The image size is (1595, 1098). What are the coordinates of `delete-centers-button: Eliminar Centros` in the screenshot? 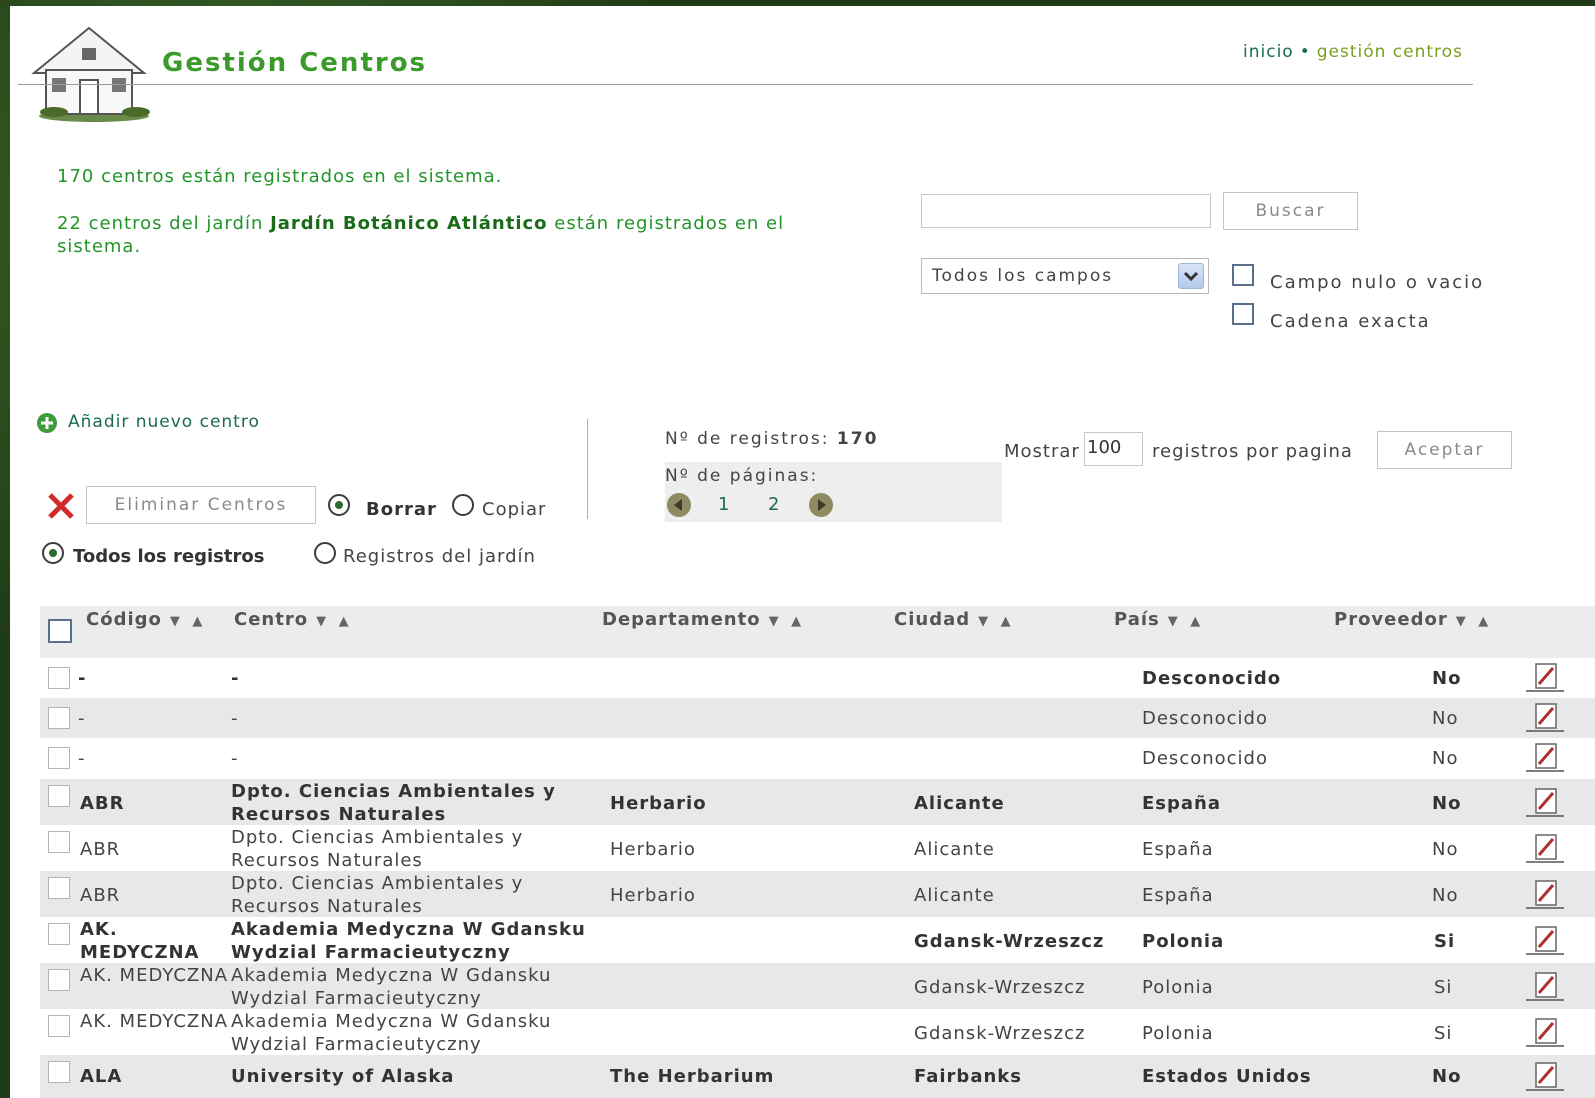 It's located at (201, 505).